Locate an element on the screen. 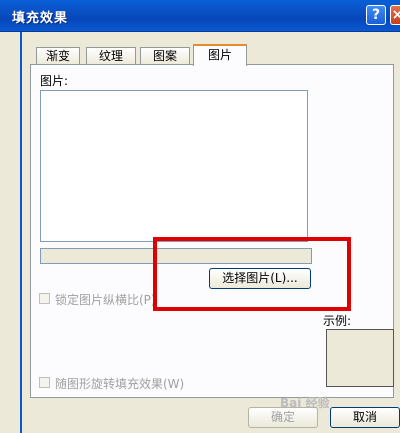 This screenshot has height=433, width=400. rotate-with-shape-label: 随图形旋转填充效果(W) is located at coordinates (120, 384).